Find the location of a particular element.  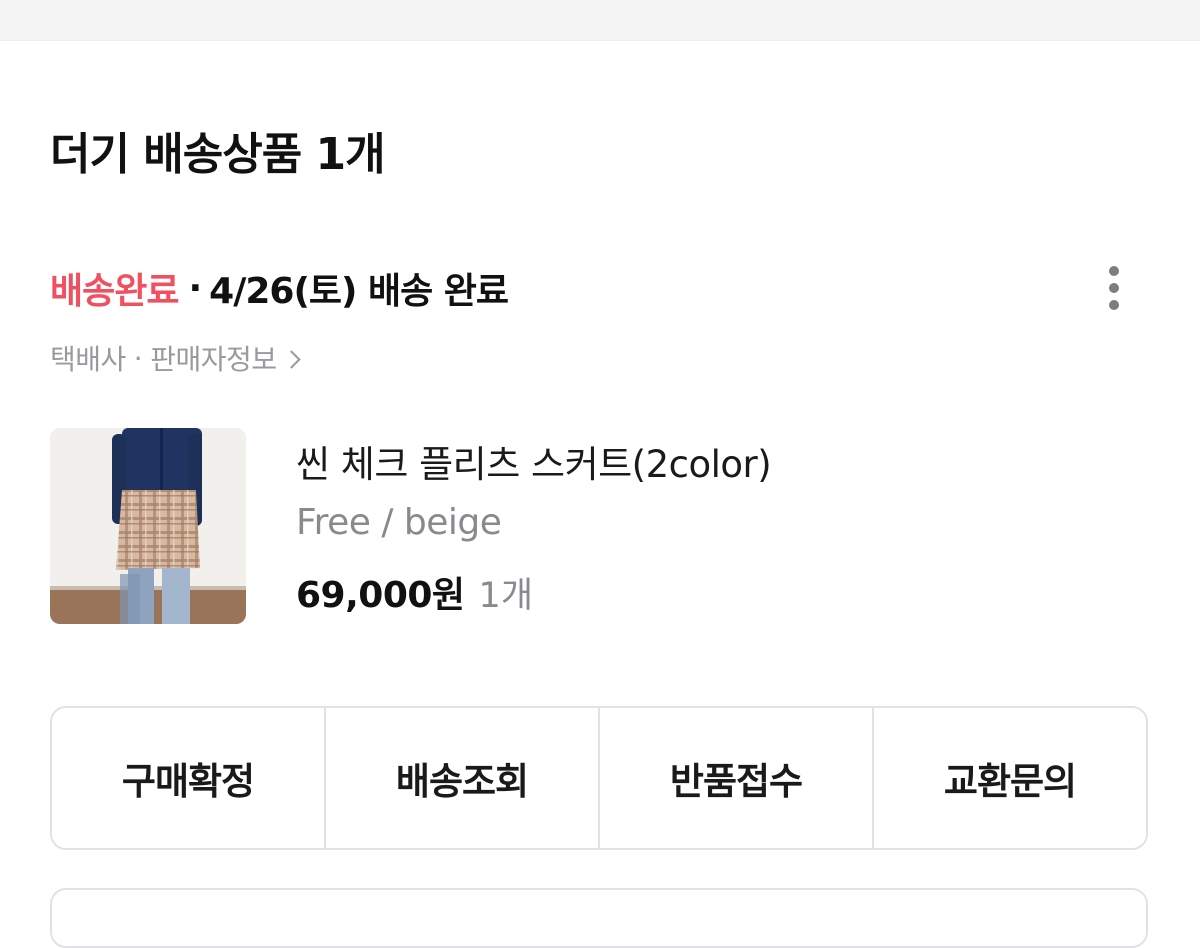

product-name: 씬 체크 플리츠 스커트(2color) is located at coordinates (534, 461).